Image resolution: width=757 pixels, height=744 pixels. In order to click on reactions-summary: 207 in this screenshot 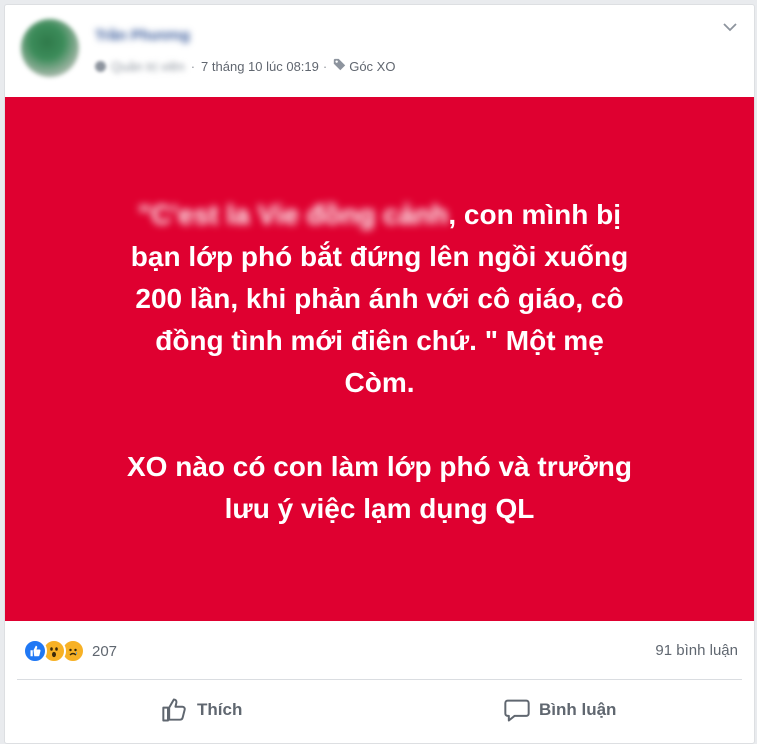, I will do `click(70, 651)`.